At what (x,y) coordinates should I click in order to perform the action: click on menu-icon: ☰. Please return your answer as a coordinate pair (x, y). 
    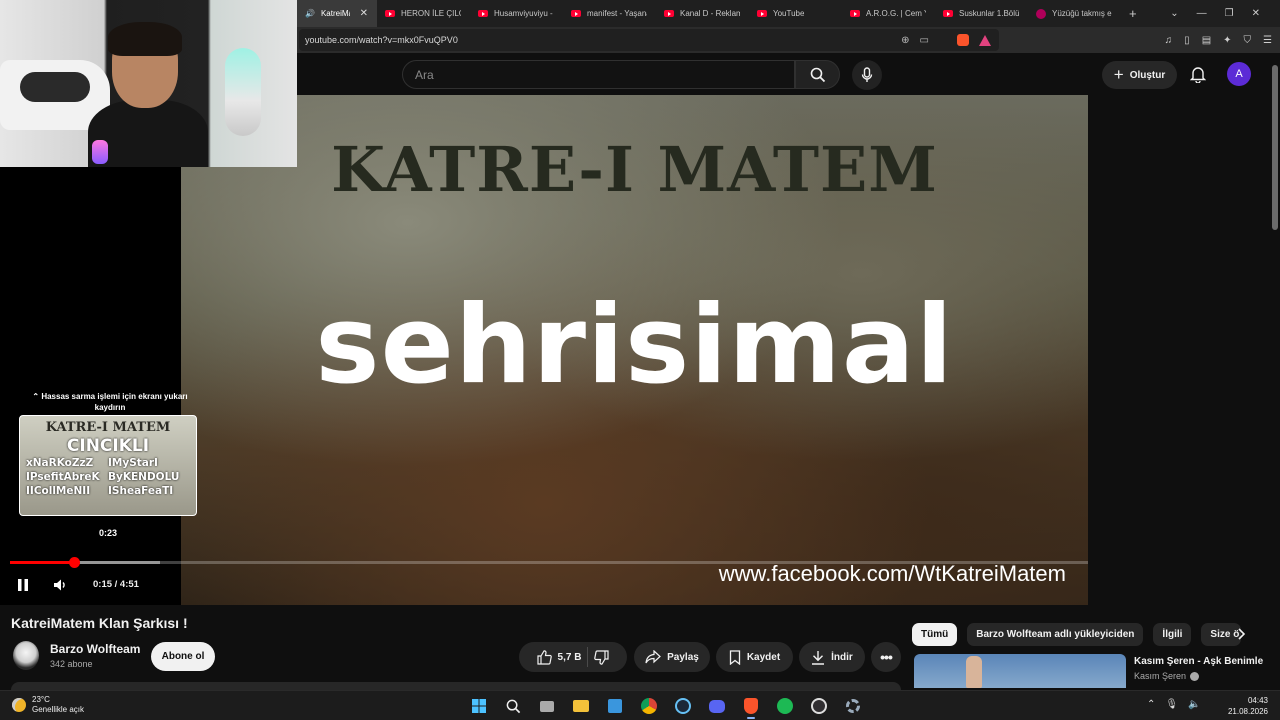
    Looking at the image, I should click on (1267, 40).